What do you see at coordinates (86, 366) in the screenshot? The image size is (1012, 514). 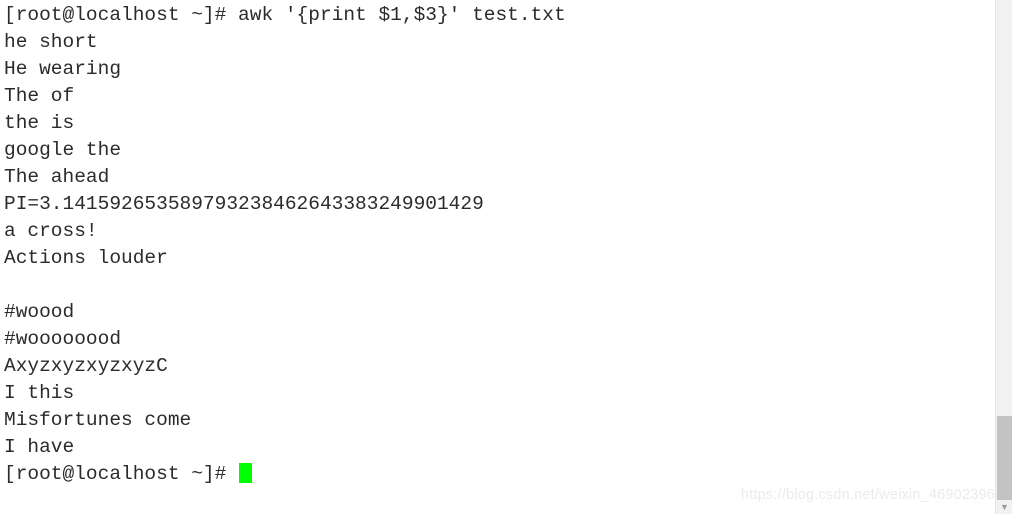 I see `terminal-line-output: AxyzxyzxyzxyzC` at bounding box center [86, 366].